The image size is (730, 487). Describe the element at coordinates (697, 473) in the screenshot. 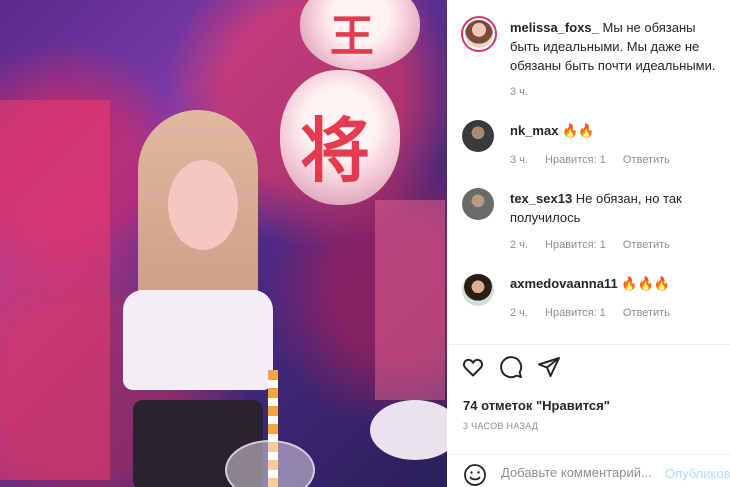

I see `publish-button: Опубликовать` at that location.